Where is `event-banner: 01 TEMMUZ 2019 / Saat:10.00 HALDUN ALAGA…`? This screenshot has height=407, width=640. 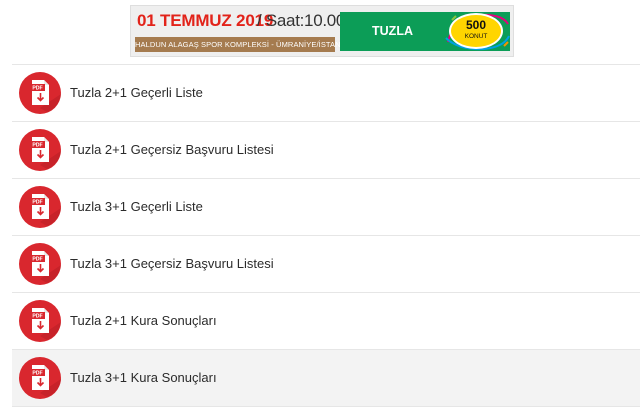 event-banner: 01 TEMMUZ 2019 / Saat:10.00 HALDUN ALAGA… is located at coordinates (322, 31).